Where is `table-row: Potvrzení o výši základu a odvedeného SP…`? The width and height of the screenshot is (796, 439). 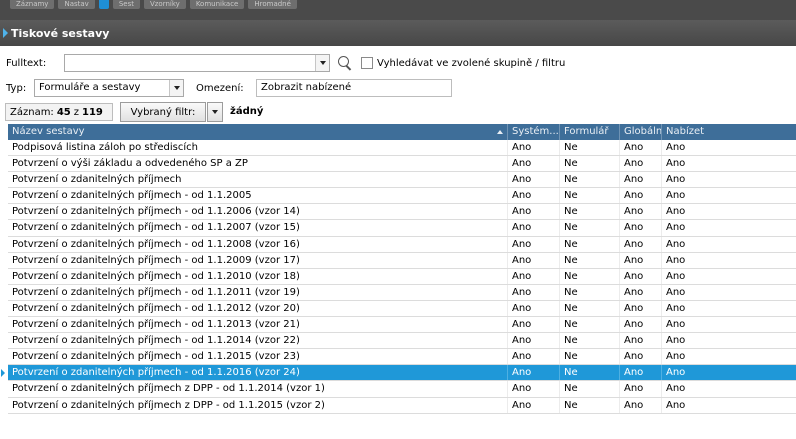
table-row: Potvrzení o výši základu a odvedeného SP… is located at coordinates (402, 164).